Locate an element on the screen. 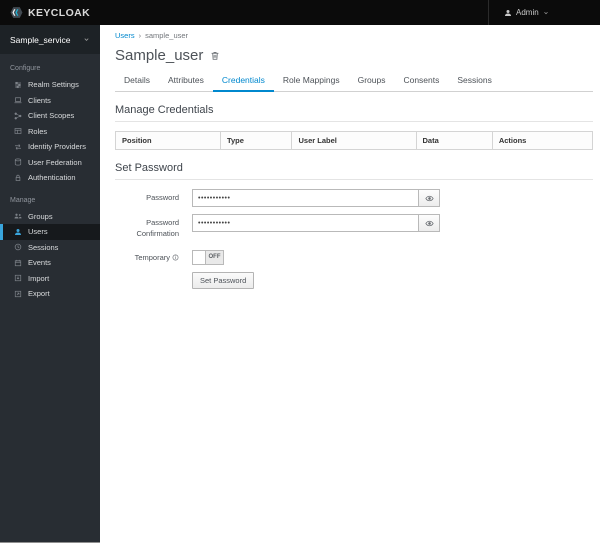 This screenshot has width=600, height=548. password-input is located at coordinates (305, 198).